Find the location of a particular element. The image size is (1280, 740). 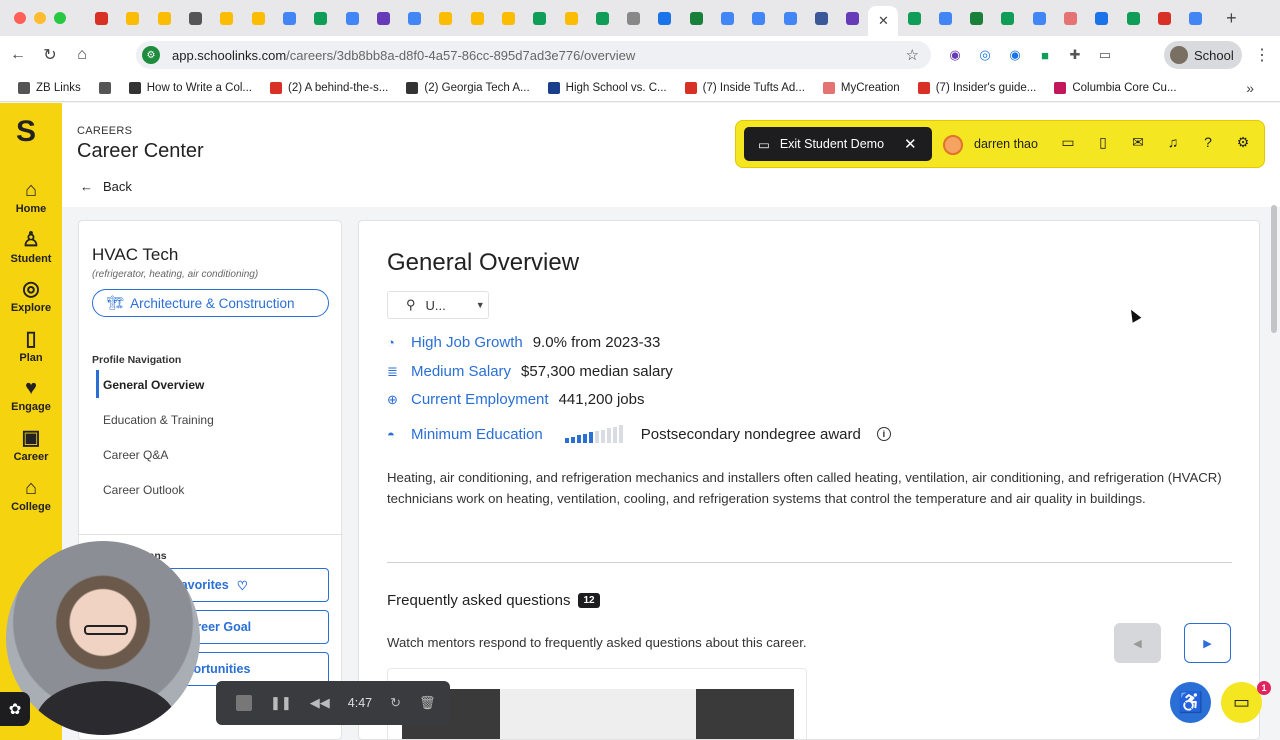

pause-icon: ❚❚ is located at coordinates (281, 703).